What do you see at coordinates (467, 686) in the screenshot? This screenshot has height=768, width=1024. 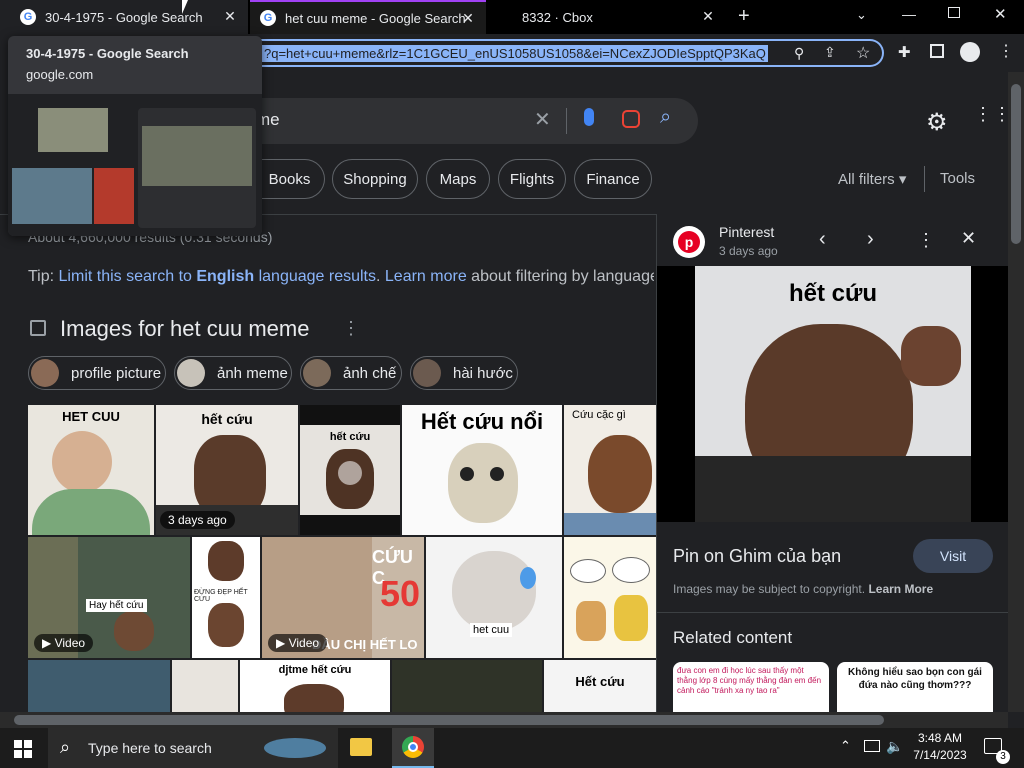 I see `image-result-video-frame` at bounding box center [467, 686].